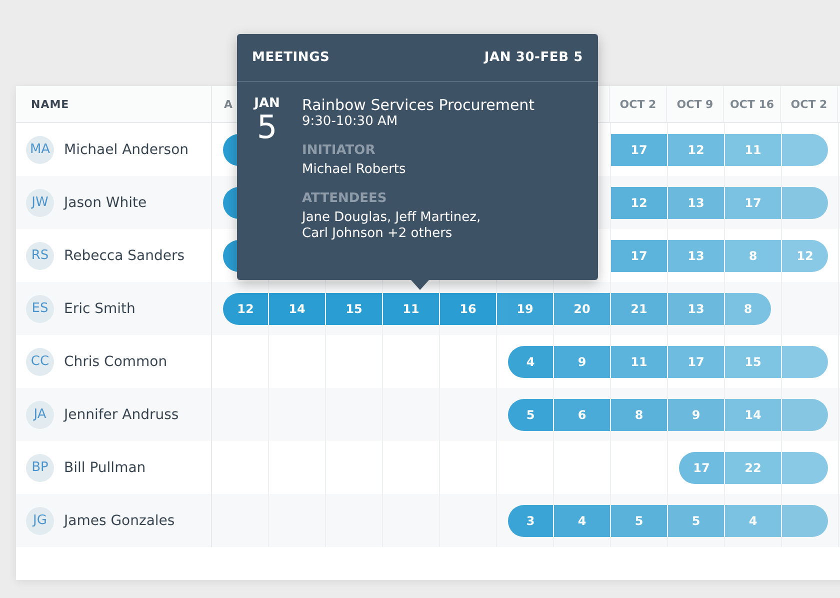 The height and width of the screenshot is (598, 840). I want to click on person-name: James Gonzales, so click(119, 520).